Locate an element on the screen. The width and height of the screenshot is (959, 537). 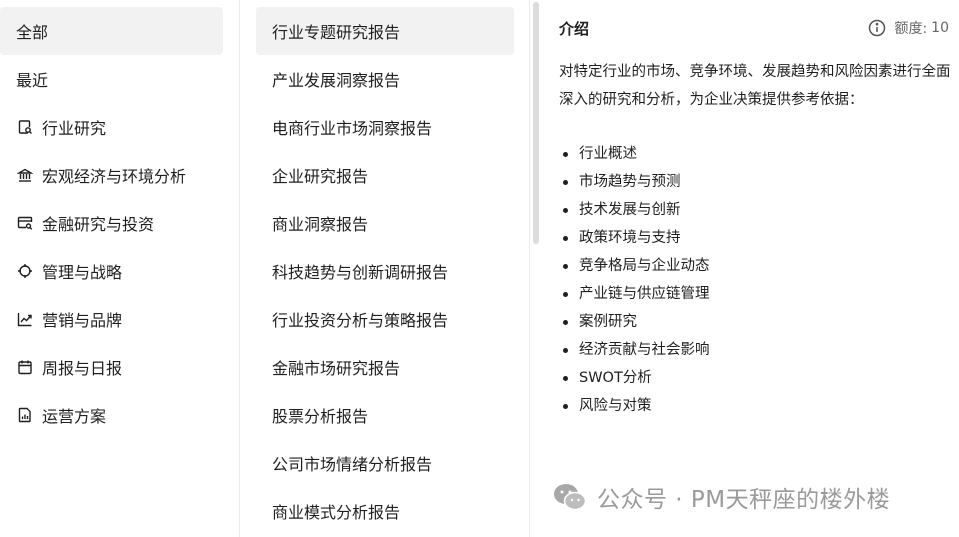
category-label: 金融研究与投资 is located at coordinates (98, 224).